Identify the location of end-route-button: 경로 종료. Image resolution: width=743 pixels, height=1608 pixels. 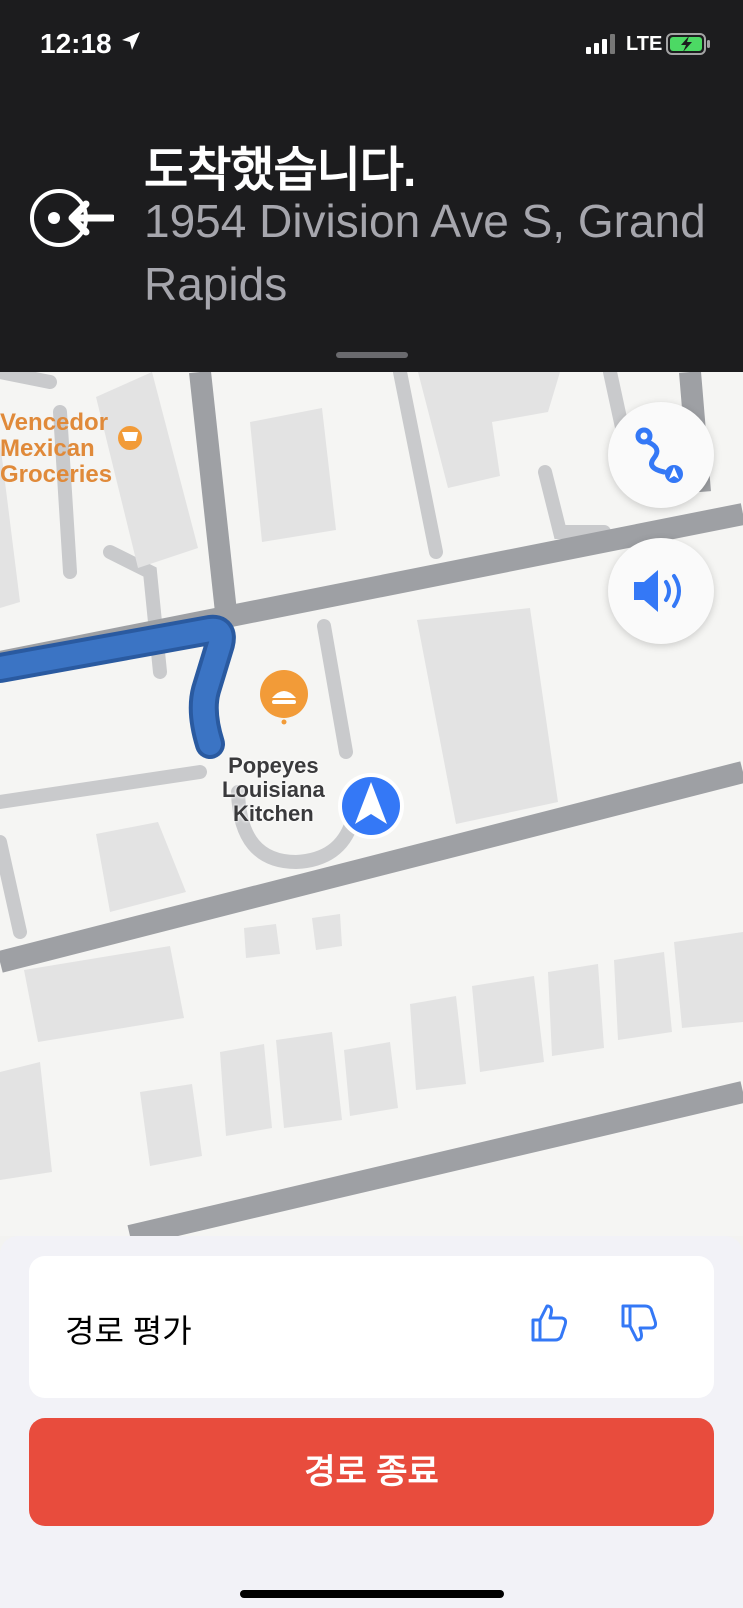
(371, 1472).